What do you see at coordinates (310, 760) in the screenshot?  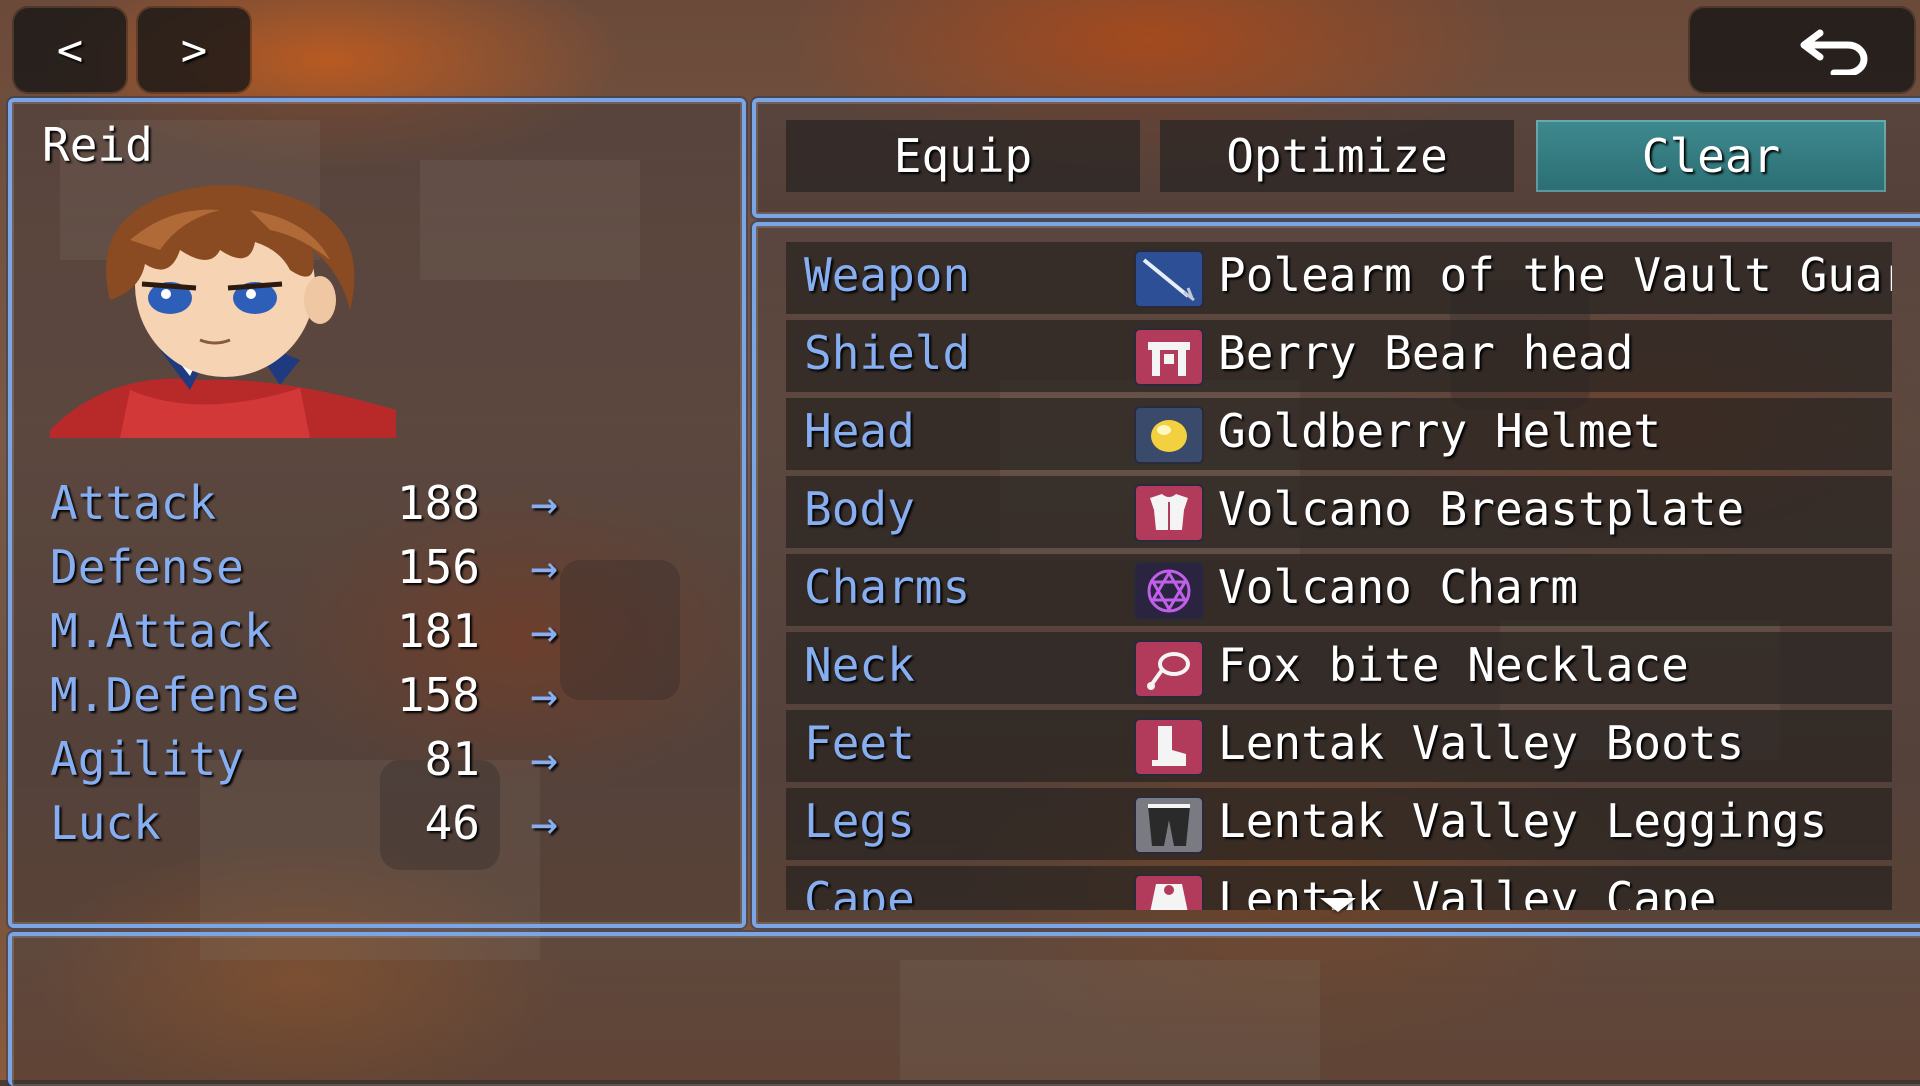 I see `param-row-agility: Agility 81 →` at bounding box center [310, 760].